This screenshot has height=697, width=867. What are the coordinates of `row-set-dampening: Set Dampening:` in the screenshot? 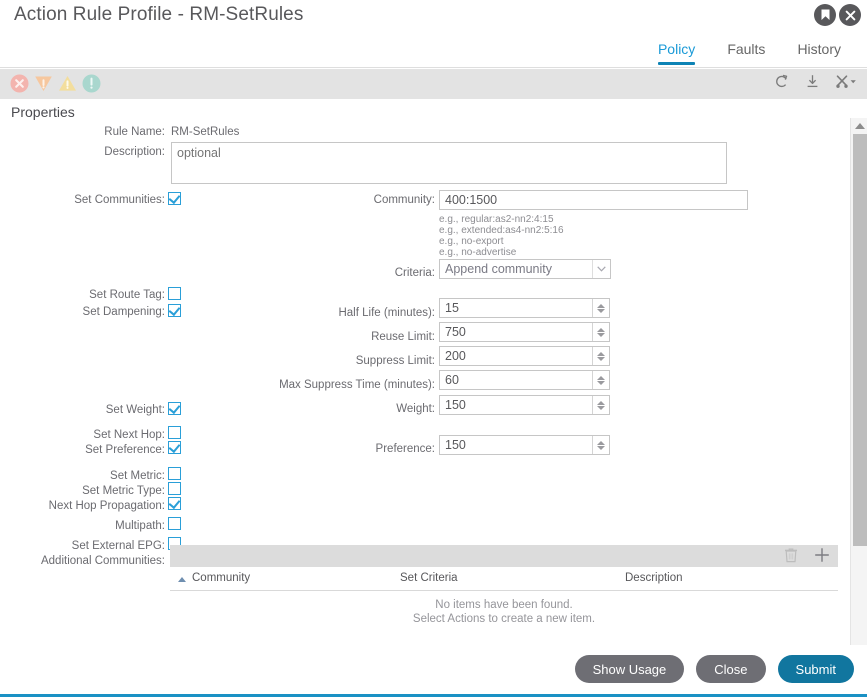 It's located at (82, 313).